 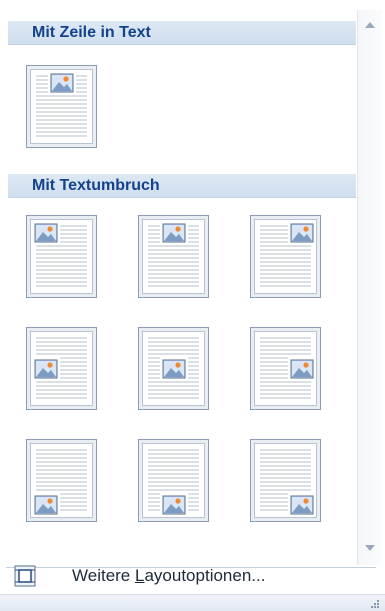 I want to click on layout-option-bottom-right, so click(x=286, y=481).